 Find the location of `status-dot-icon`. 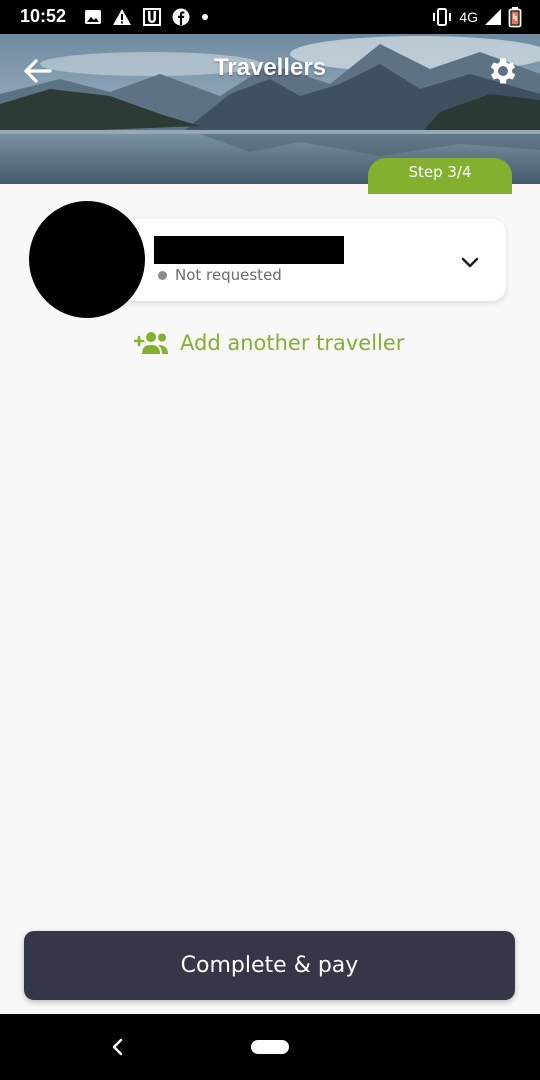

status-dot-icon is located at coordinates (162, 275).